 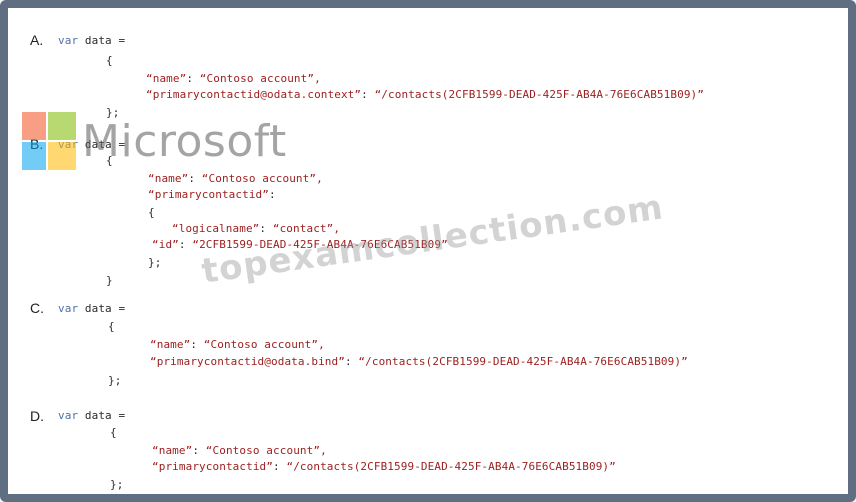 What do you see at coordinates (254, 94) in the screenshot?
I see `contact-key: “primarycontactid@odata.context”` at bounding box center [254, 94].